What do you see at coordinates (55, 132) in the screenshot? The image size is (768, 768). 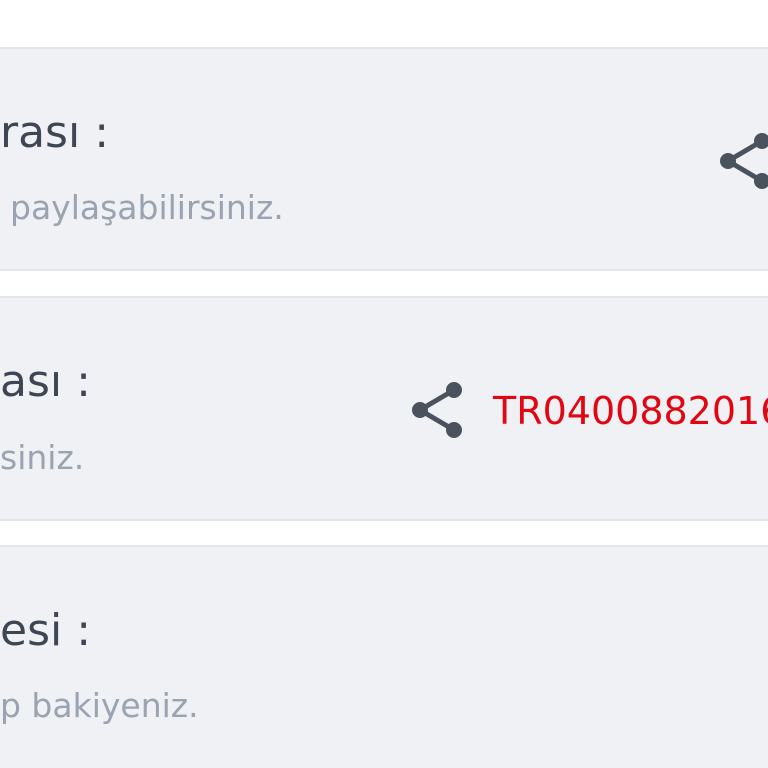 I see `card-title: rası :` at bounding box center [55, 132].